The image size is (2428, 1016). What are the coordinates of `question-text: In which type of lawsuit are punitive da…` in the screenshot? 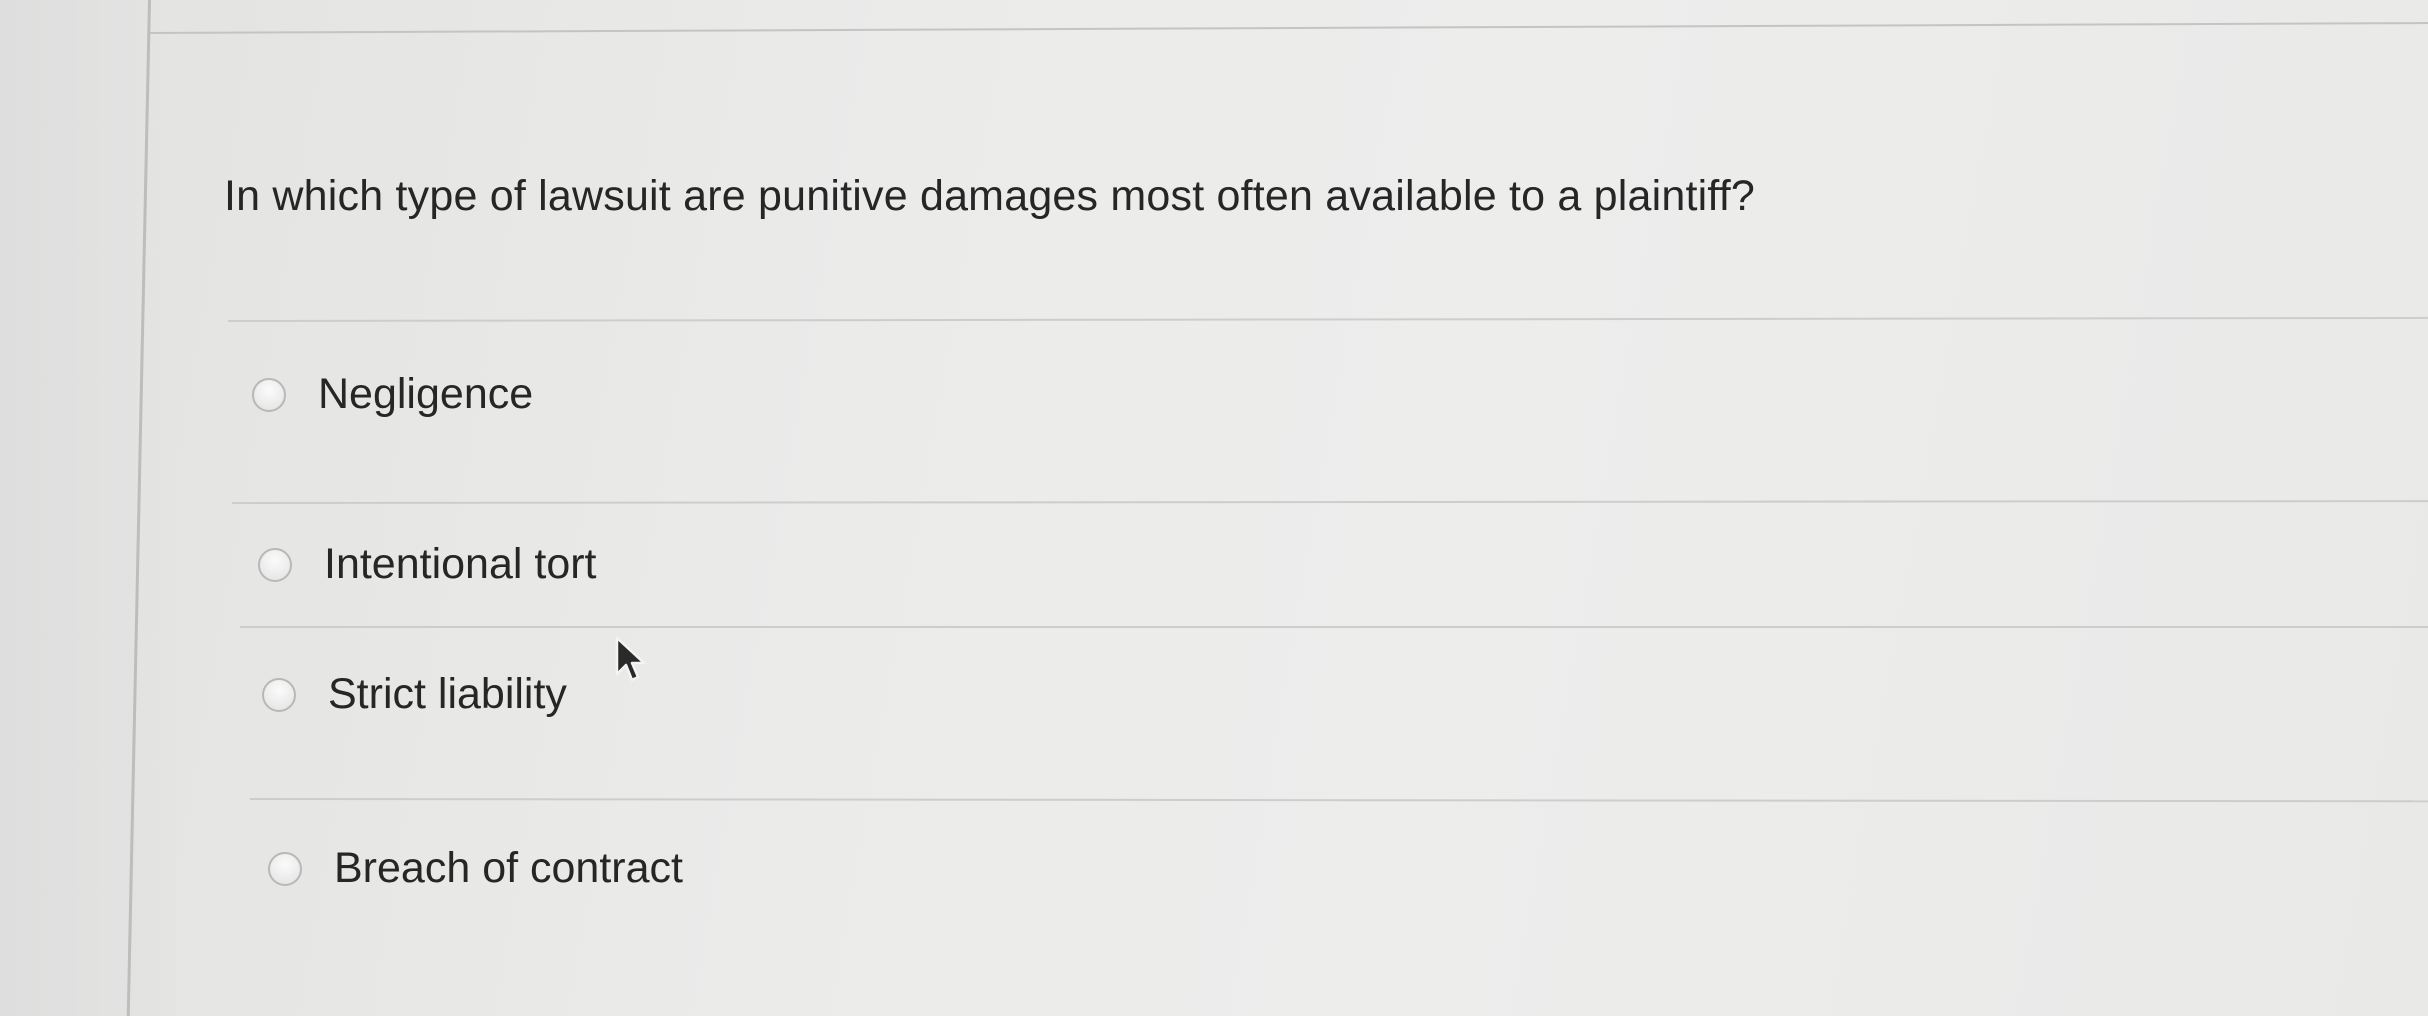 It's located at (990, 196).